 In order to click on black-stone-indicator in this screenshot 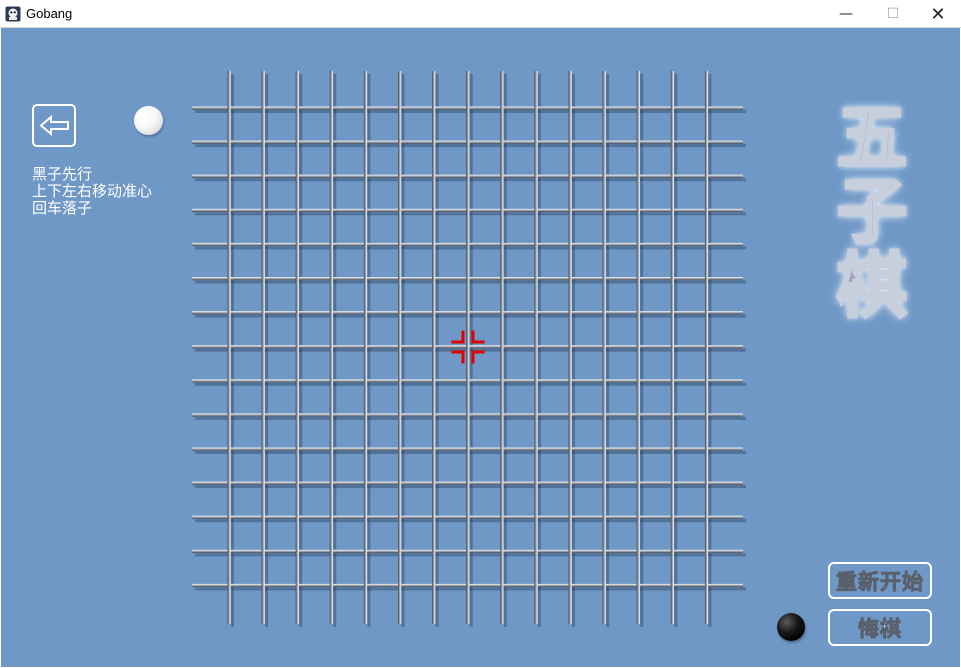, I will do `click(791, 627)`.